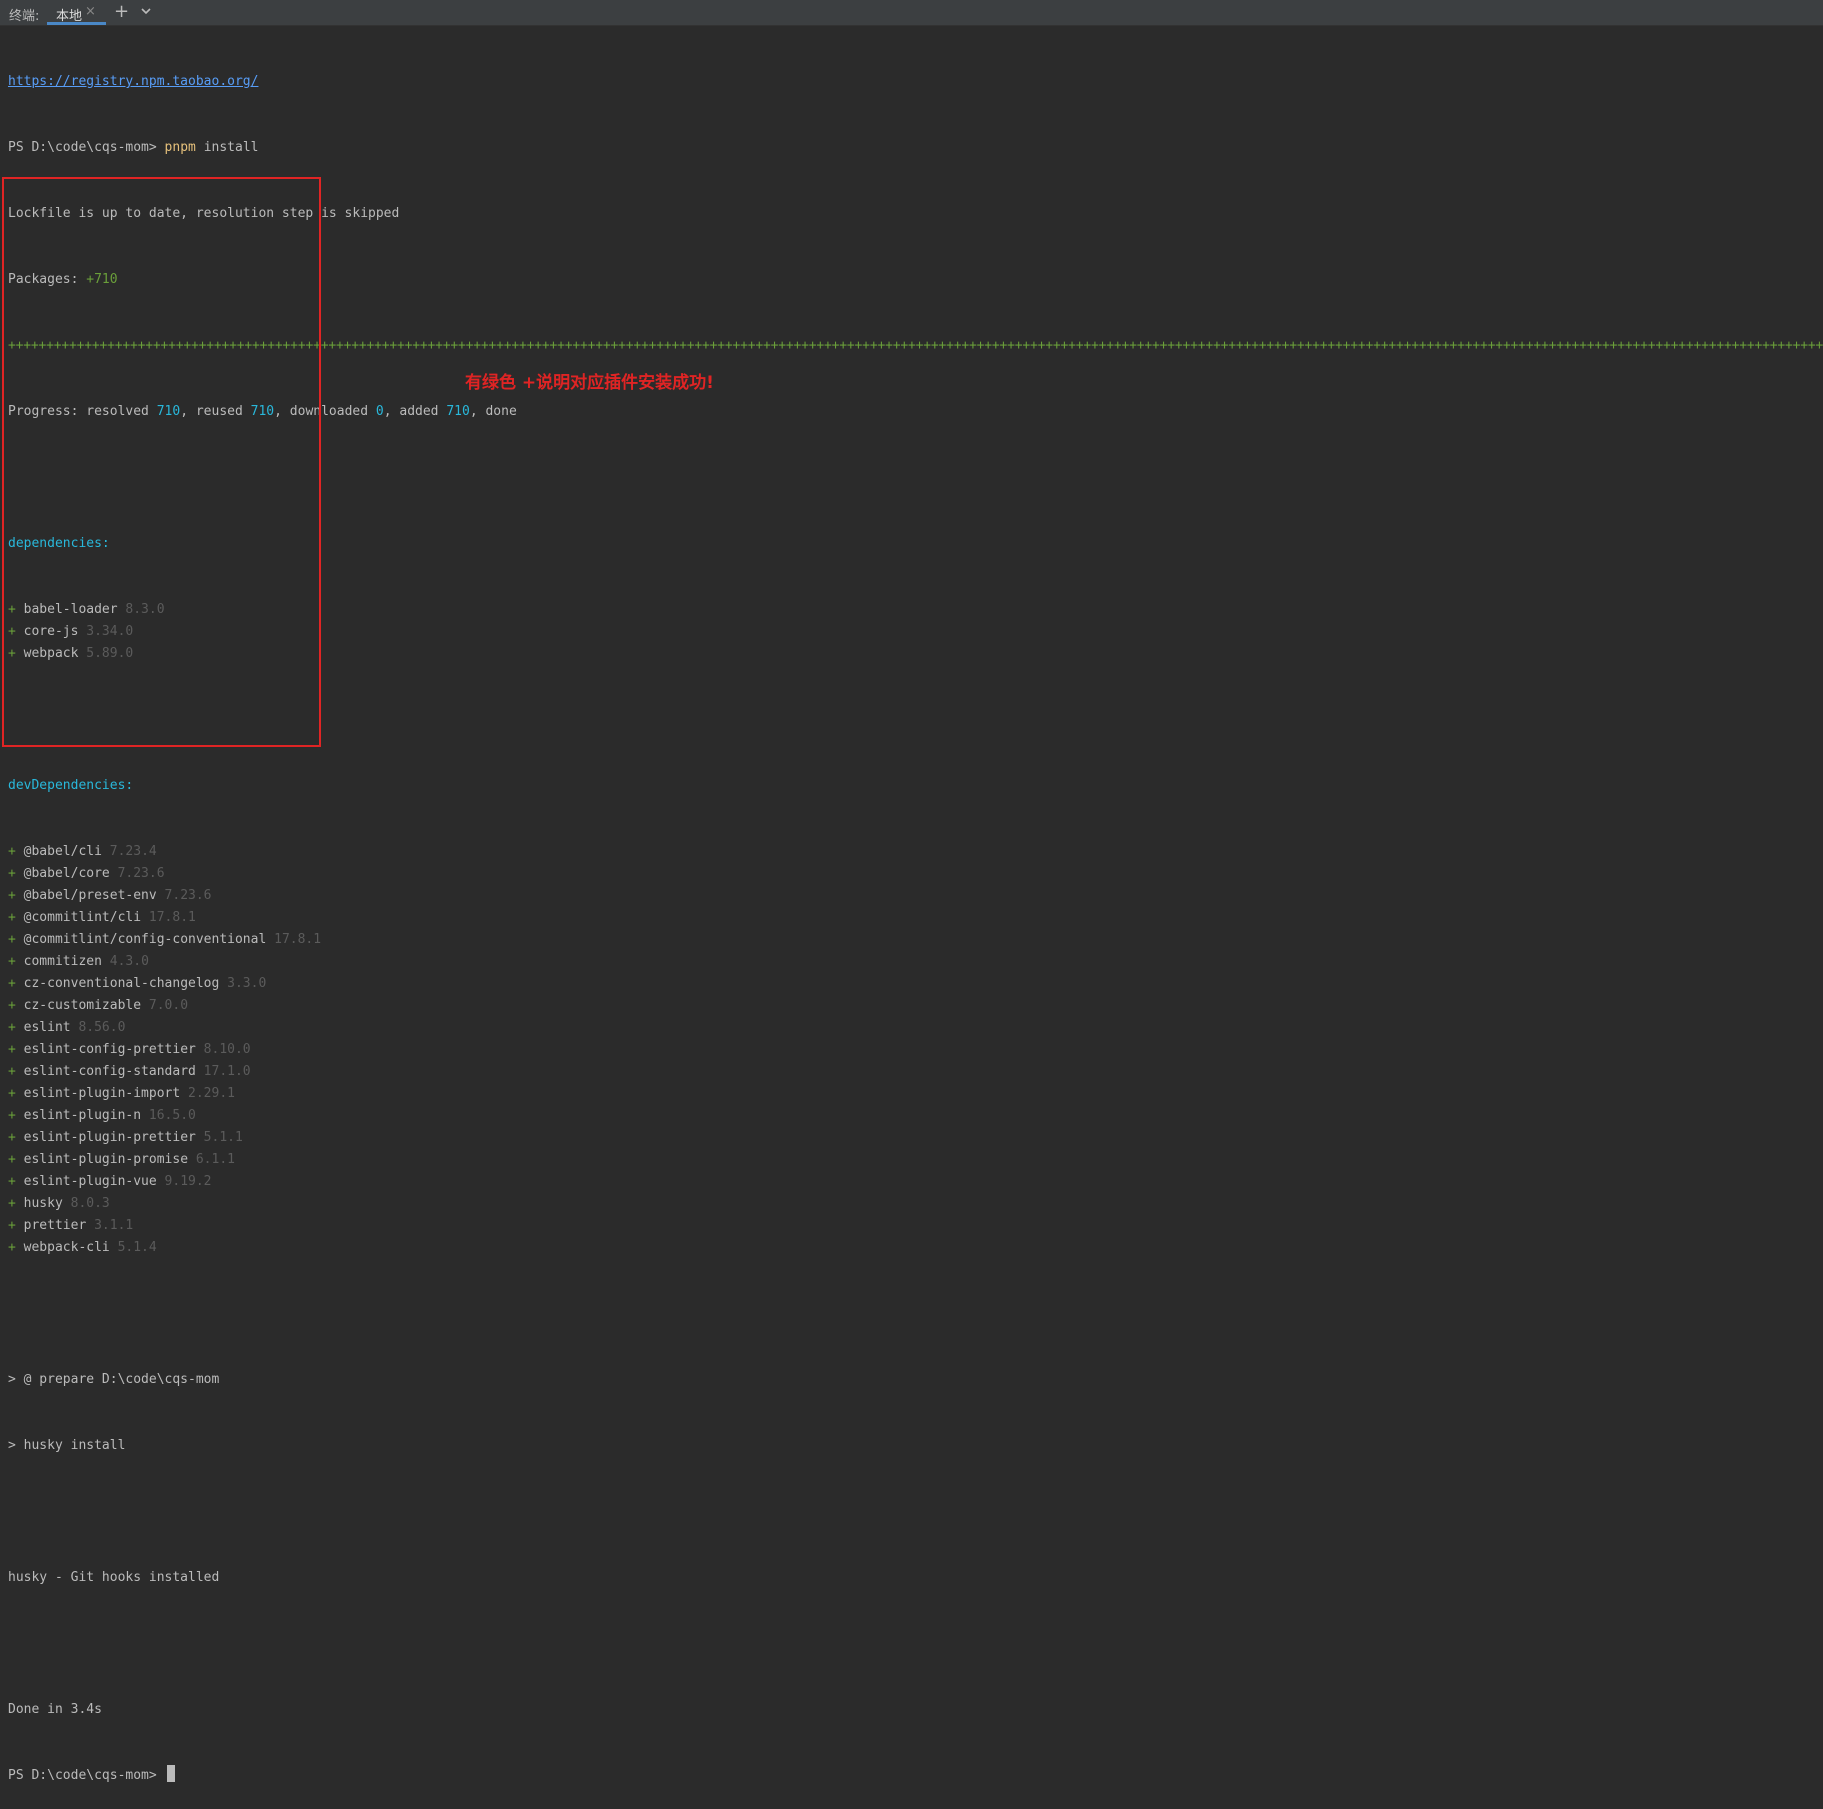  What do you see at coordinates (66, 1247) in the screenshot?
I see `package-name: webpack-cli` at bounding box center [66, 1247].